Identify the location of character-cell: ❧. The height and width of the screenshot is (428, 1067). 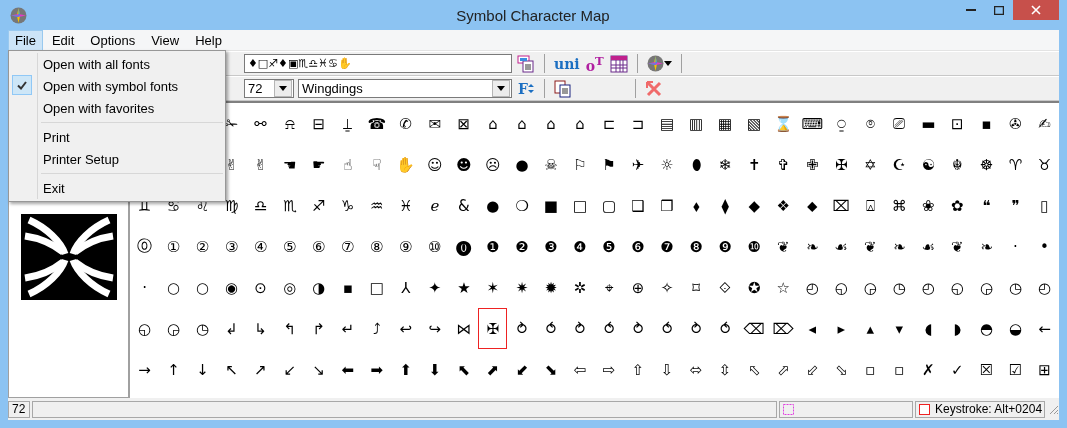
(899, 246).